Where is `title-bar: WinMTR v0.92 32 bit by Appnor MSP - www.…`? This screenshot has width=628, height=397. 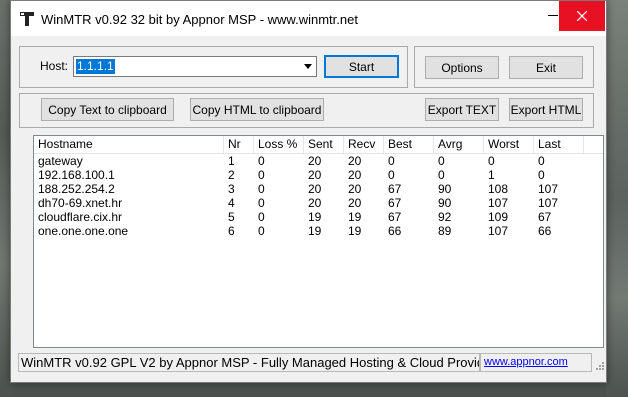
title-bar: WinMTR v0.92 32 bit by Appnor MSP - www.… is located at coordinates (308, 18).